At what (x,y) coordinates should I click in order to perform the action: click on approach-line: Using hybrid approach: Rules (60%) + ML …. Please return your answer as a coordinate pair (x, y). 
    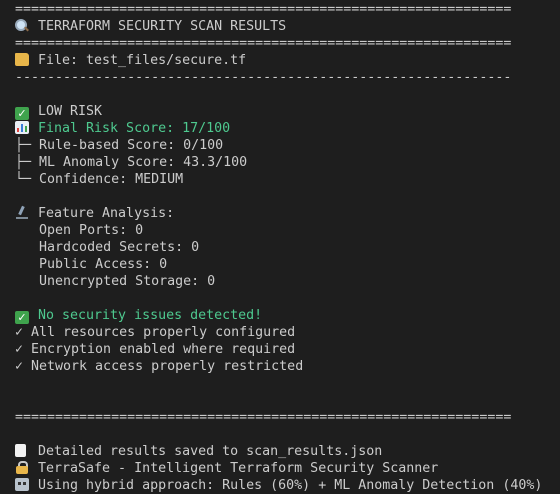
    Looking at the image, I should click on (287, 485).